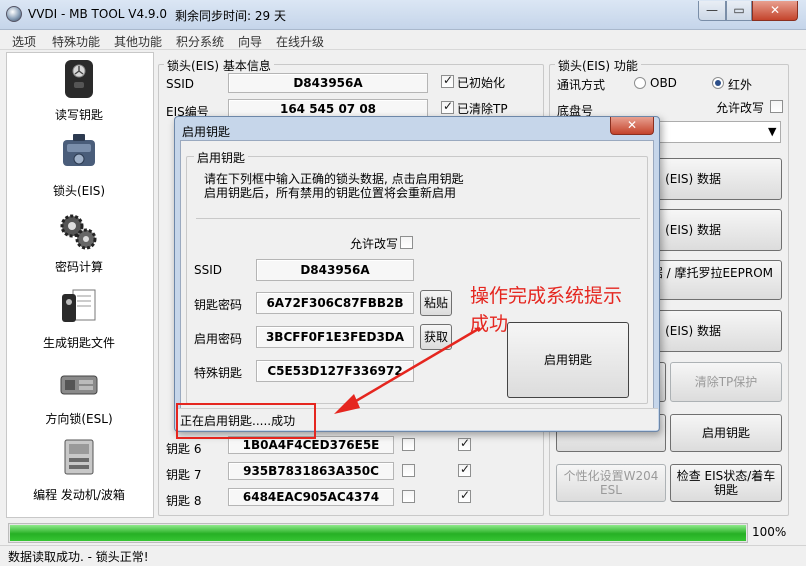  I want to click on sidebar-item-read-write-key: 读写钥匙, so click(79, 90).